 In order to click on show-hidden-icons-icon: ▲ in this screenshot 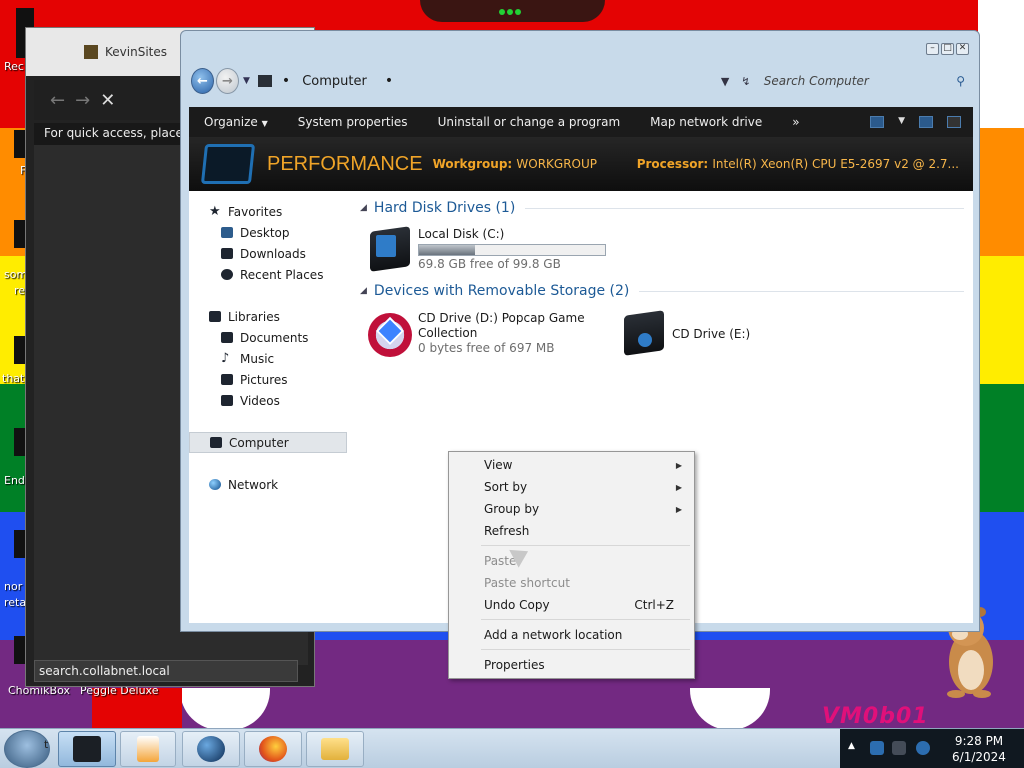, I will do `click(851, 746)`.